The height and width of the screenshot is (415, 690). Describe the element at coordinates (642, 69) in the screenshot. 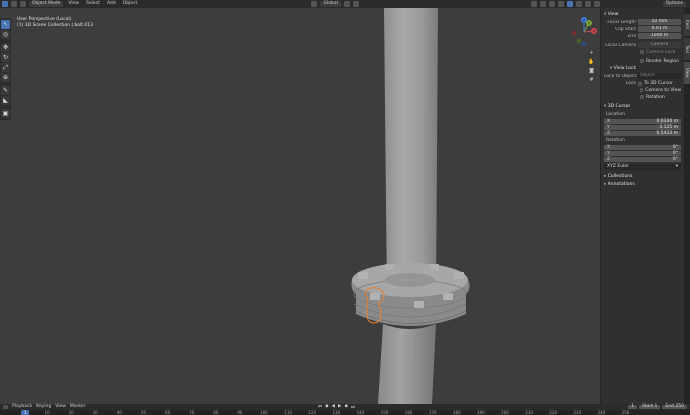

I see `view-lock-header: View Lock` at that location.